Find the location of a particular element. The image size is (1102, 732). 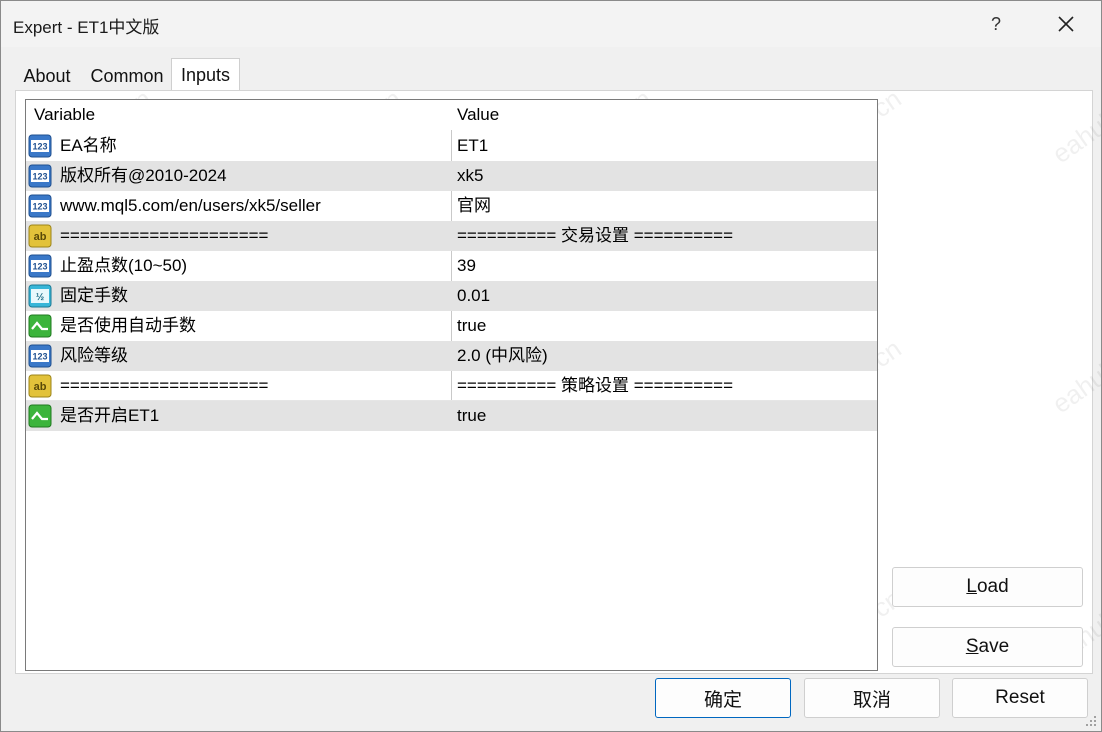

title-bar: Expert - ET1中文版 ? is located at coordinates (551, 24).